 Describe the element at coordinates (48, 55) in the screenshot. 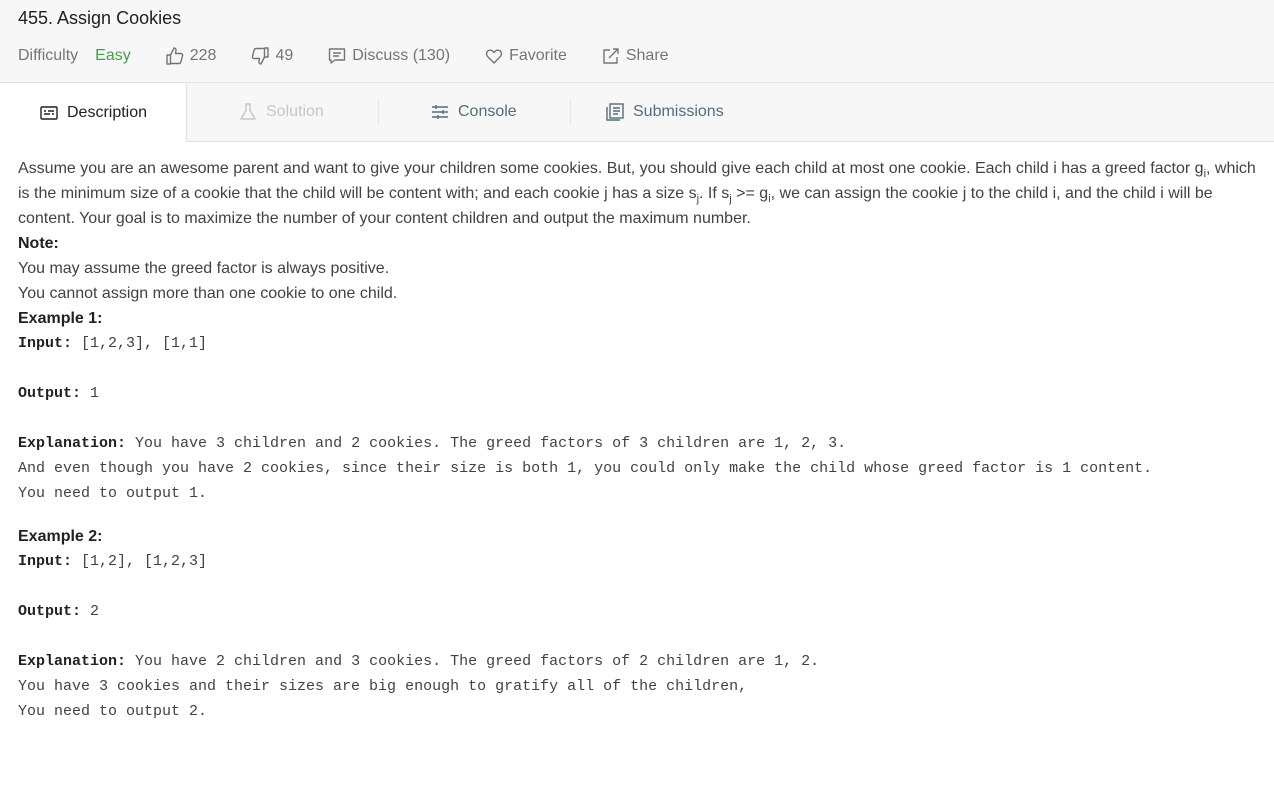

I see `difficulty-label: Difficulty` at that location.